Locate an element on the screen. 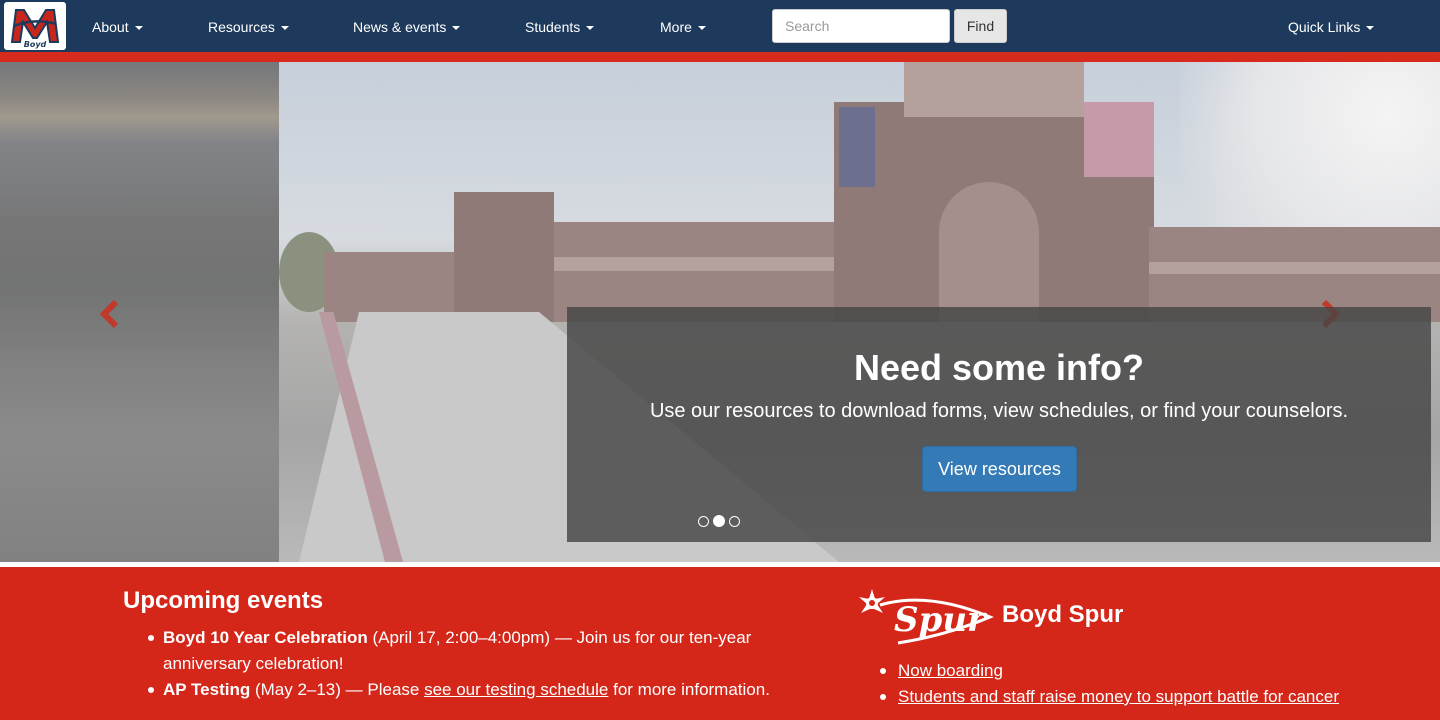 This screenshot has height=720, width=1440. nav-students: Students is located at coordinates (560, 26).